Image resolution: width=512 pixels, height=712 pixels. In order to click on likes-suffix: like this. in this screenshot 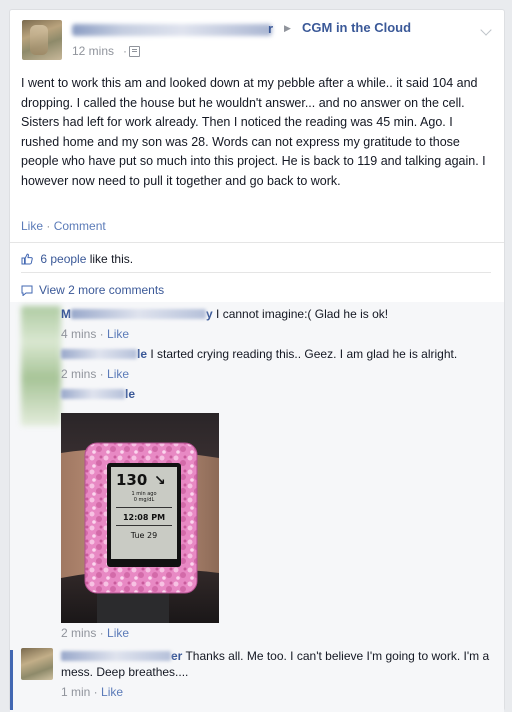, I will do `click(110, 259)`.